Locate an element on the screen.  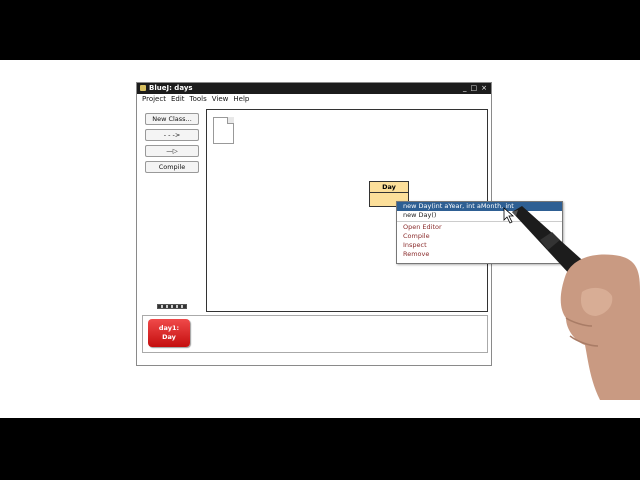
menu-separator is located at coordinates (479, 221).